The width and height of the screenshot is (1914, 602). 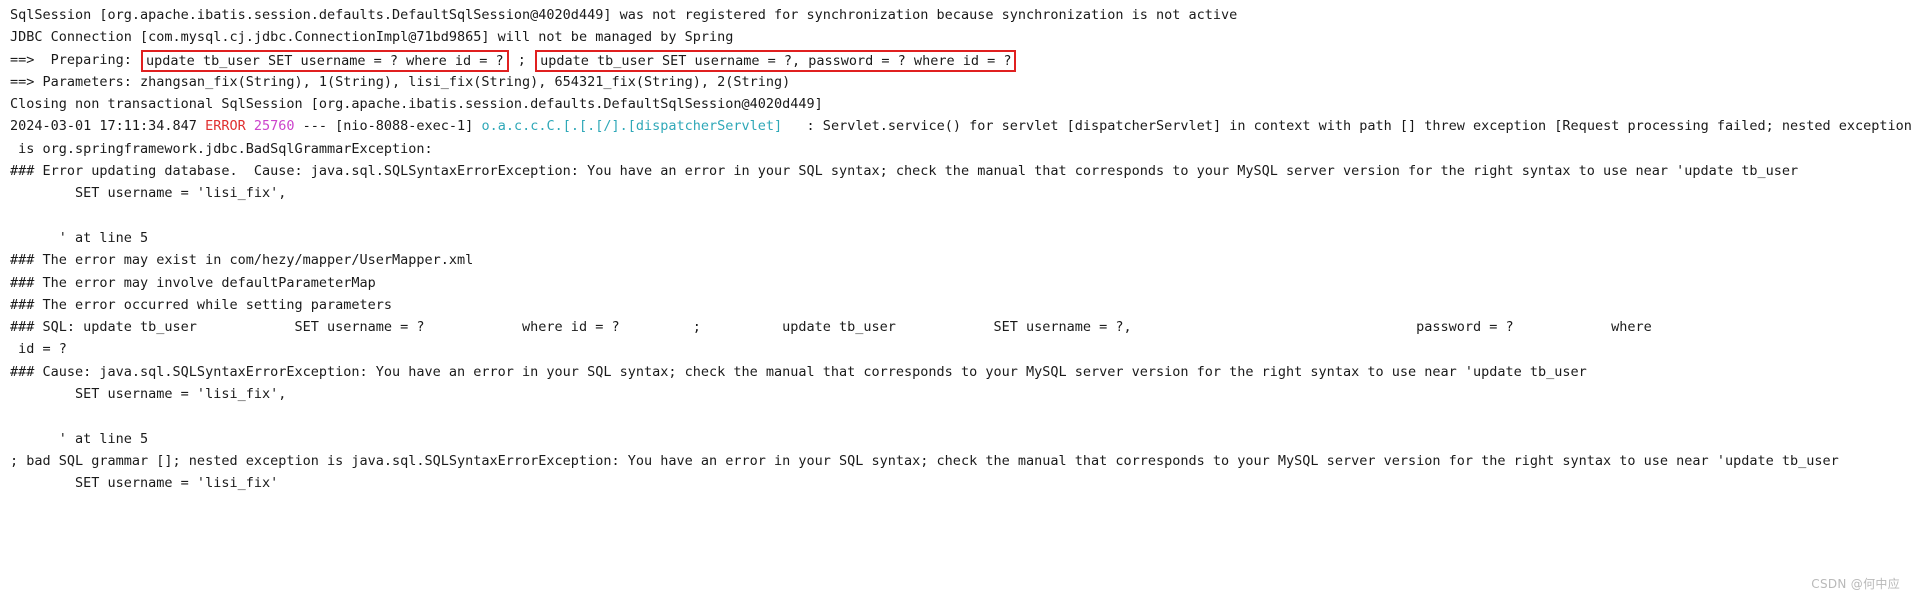 I want to click on log-text: ERROR, so click(x=225, y=126).